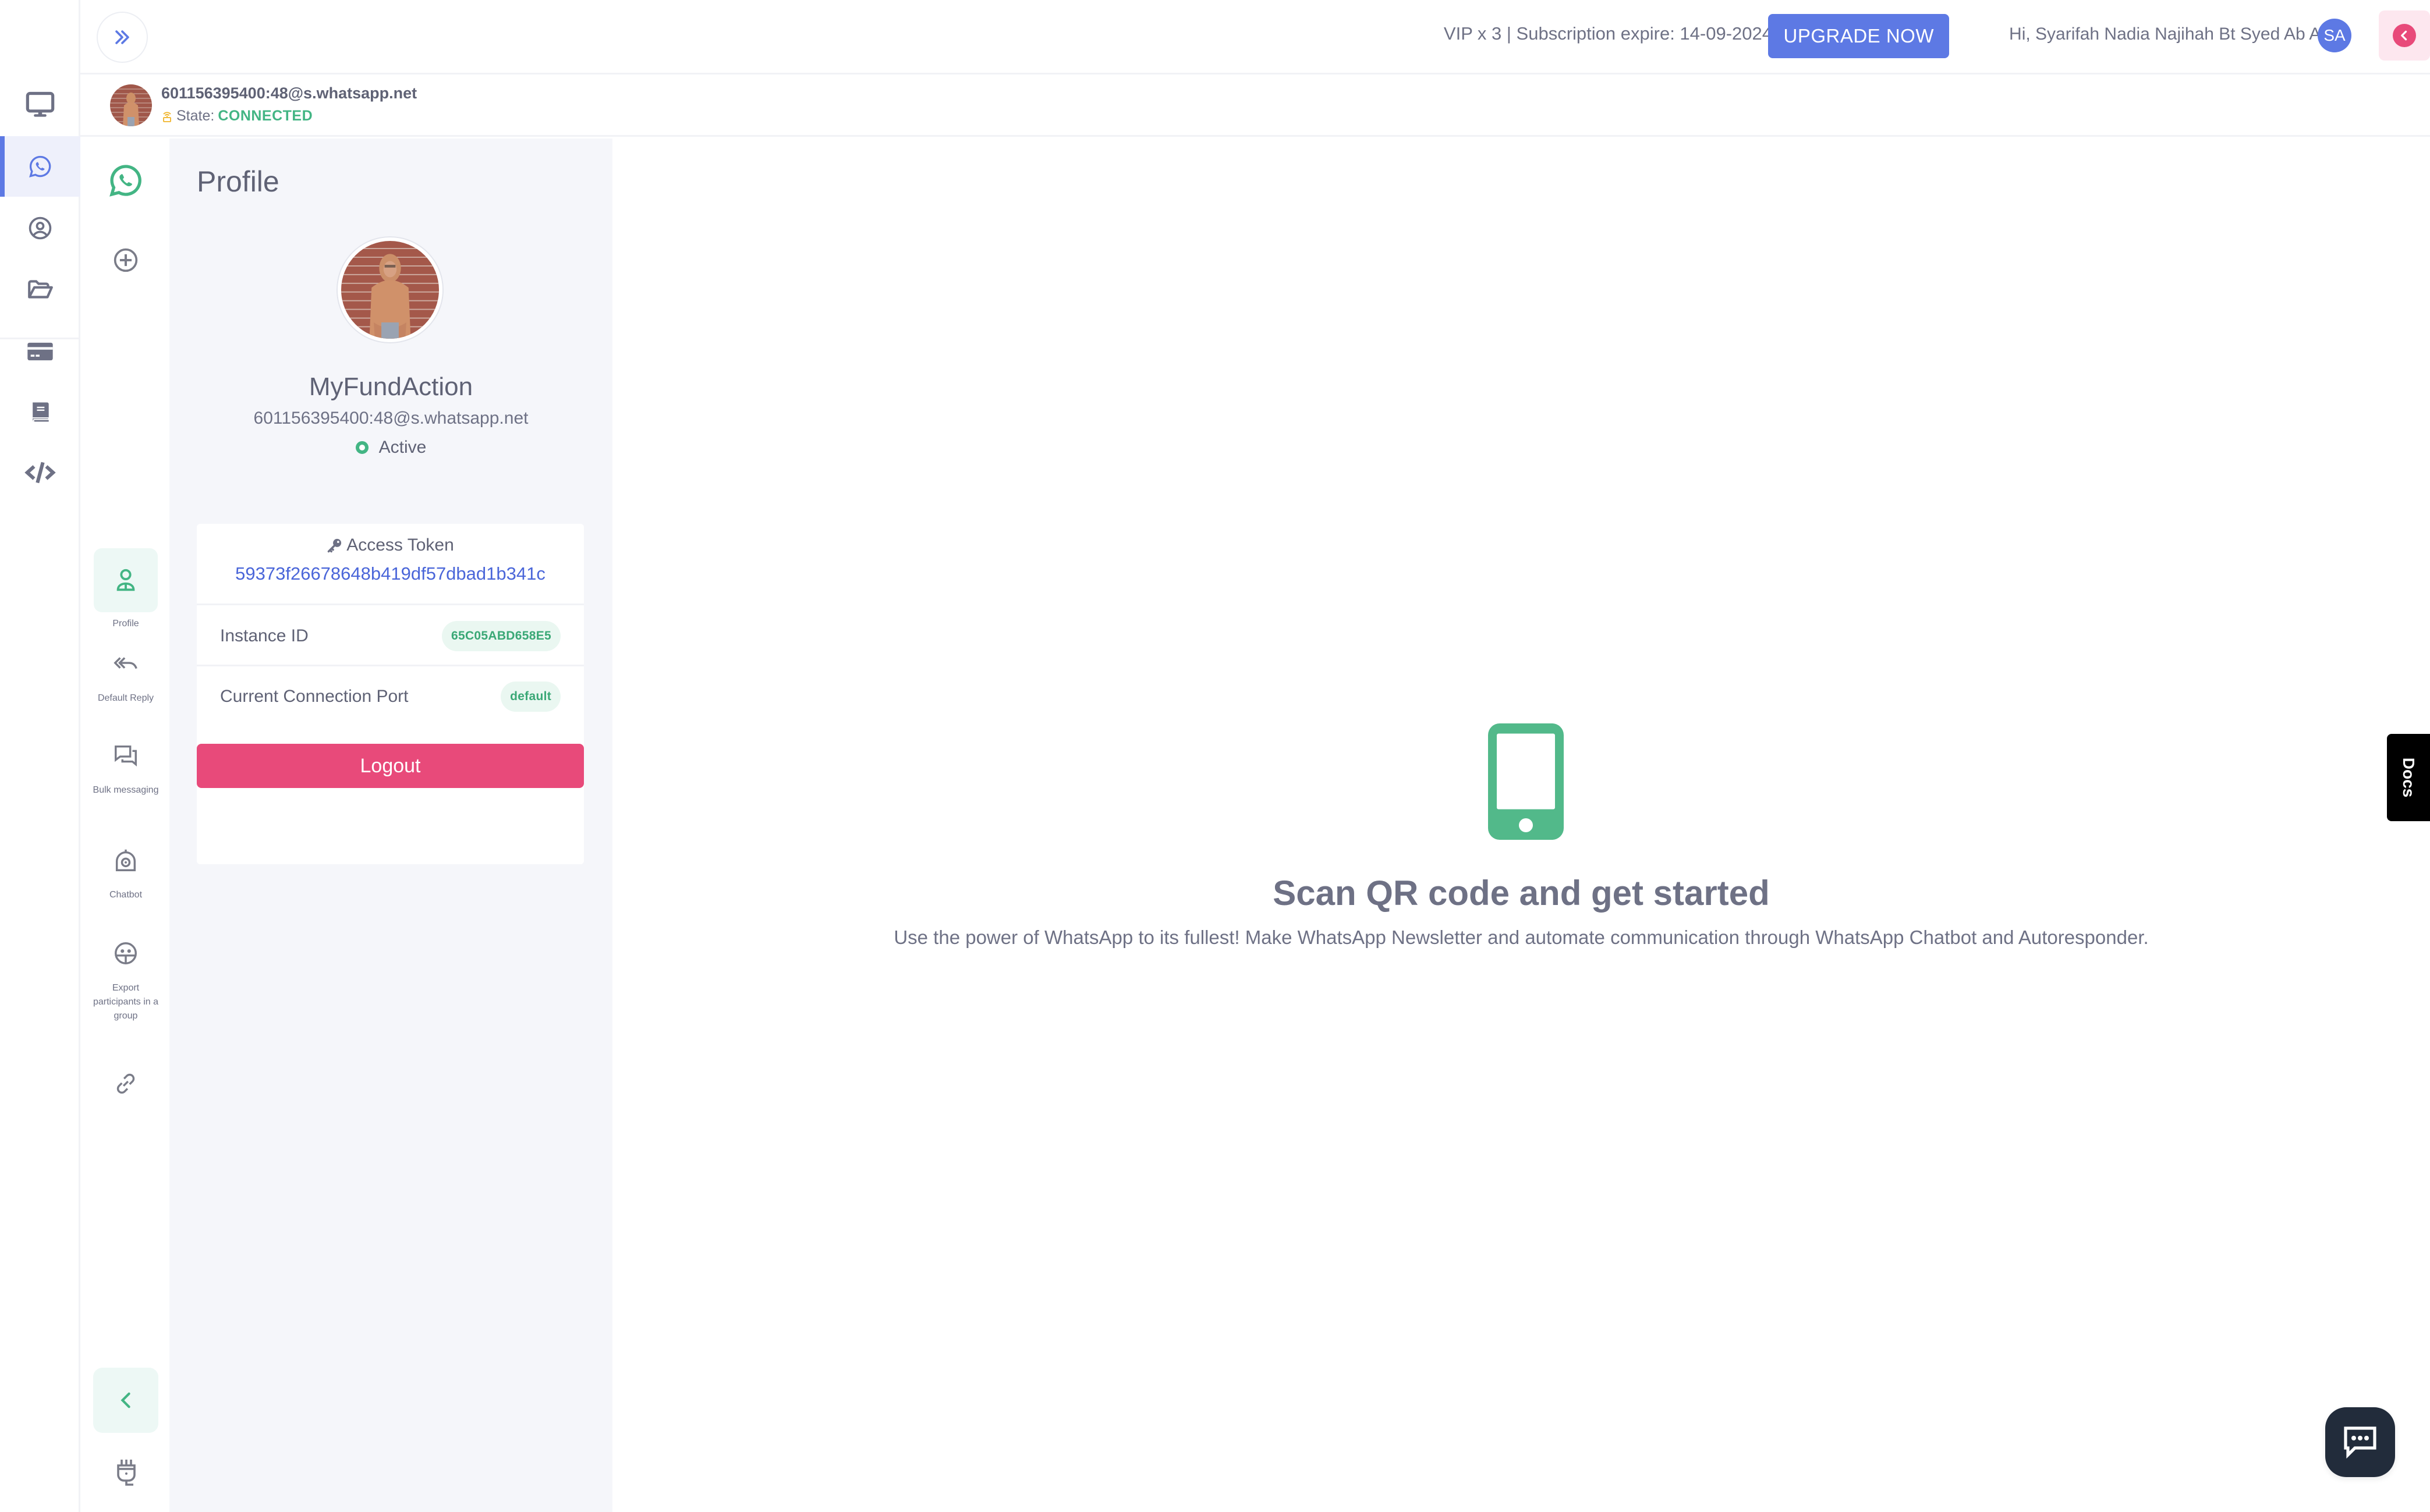 Image resolution: width=2430 pixels, height=1512 pixels. I want to click on rail-item-api, so click(40, 472).